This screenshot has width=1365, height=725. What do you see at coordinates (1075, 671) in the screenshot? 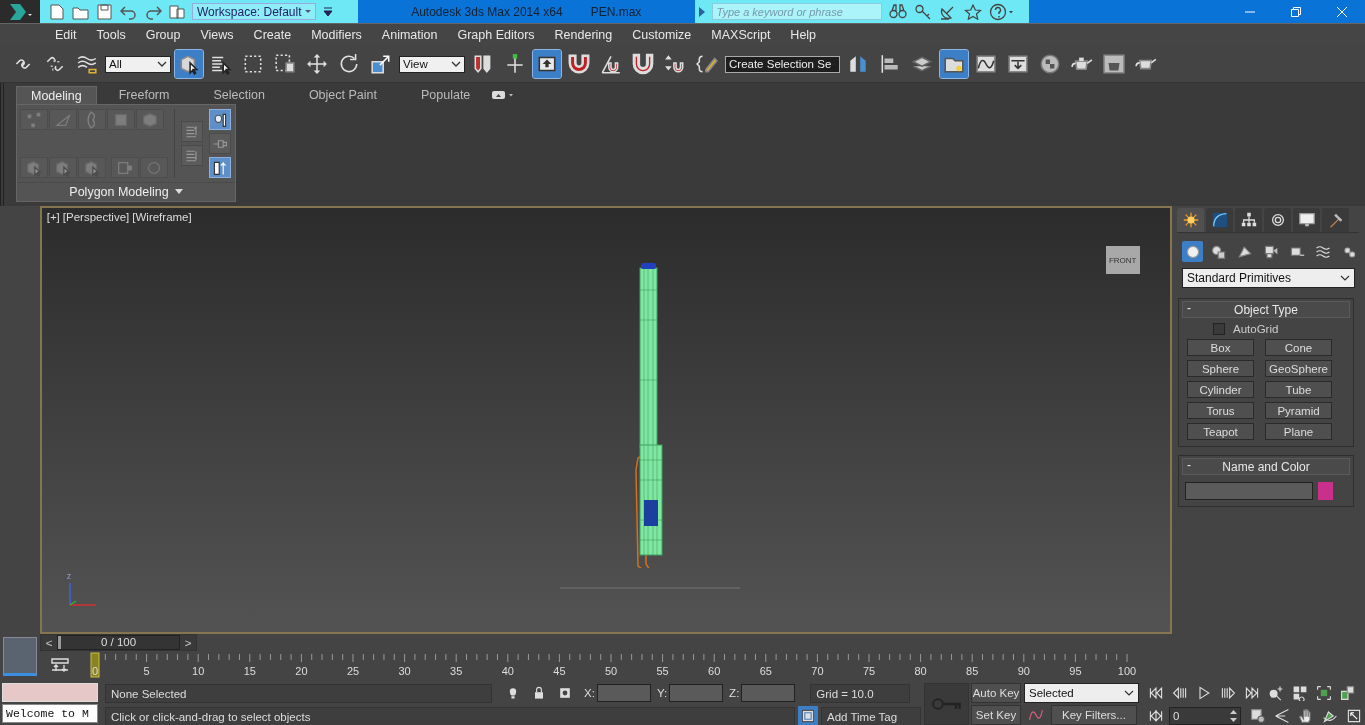
I see `frame-label: 95` at bounding box center [1075, 671].